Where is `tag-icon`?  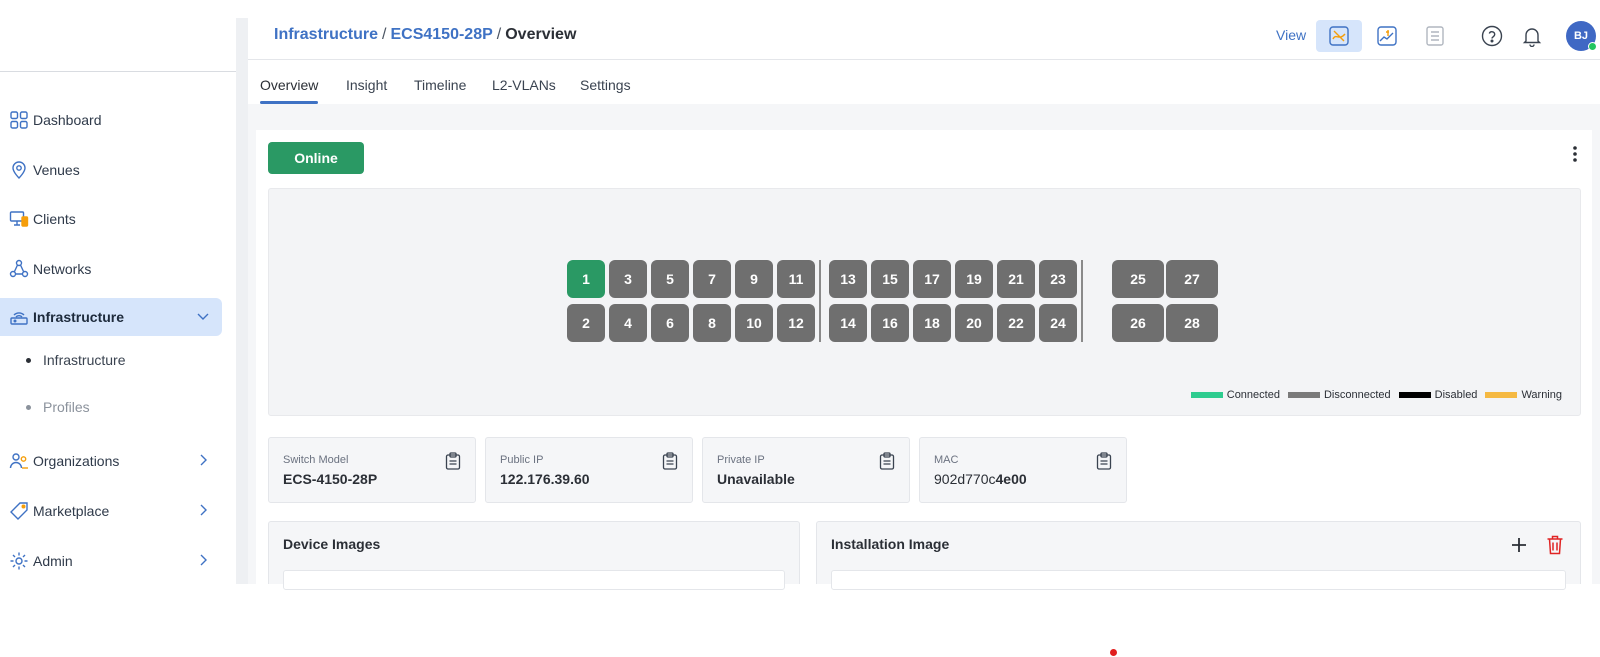
tag-icon is located at coordinates (19, 511).